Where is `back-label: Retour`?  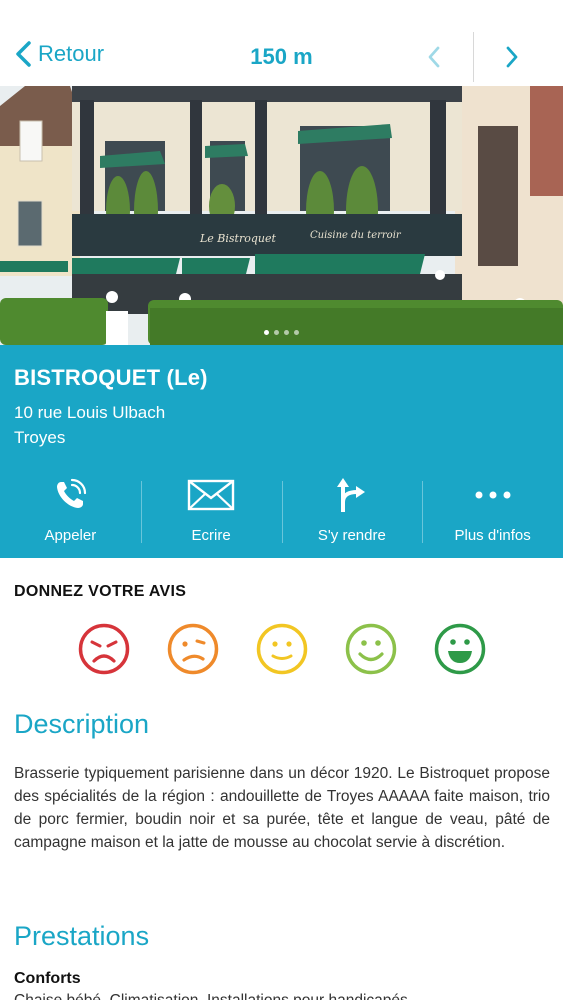 back-label: Retour is located at coordinates (71, 53).